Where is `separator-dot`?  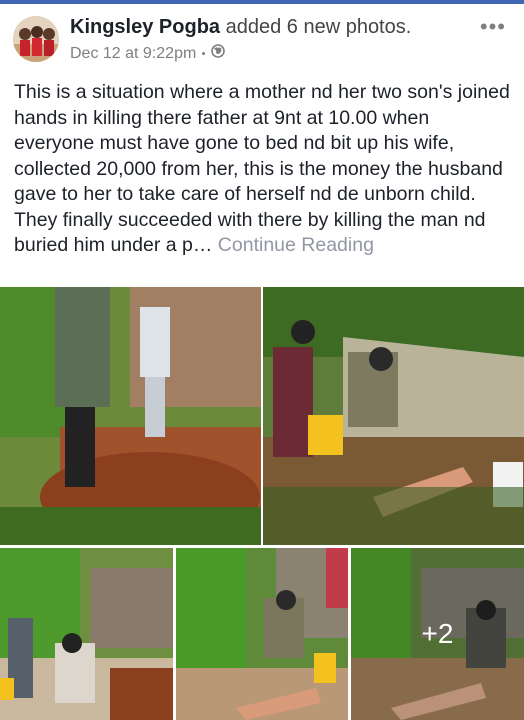
separator-dot is located at coordinates (204, 53).